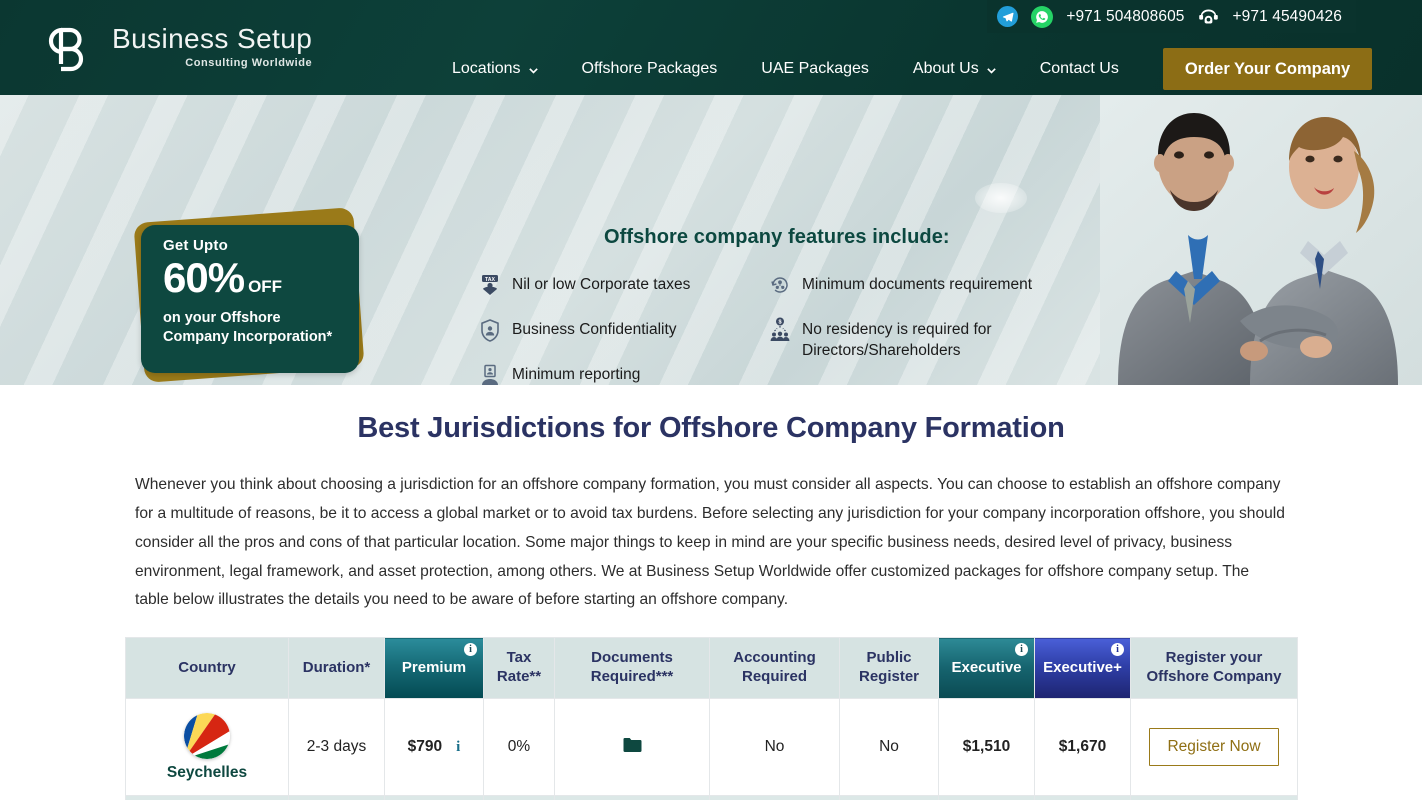  I want to click on cell-premium: $790 i, so click(434, 747).